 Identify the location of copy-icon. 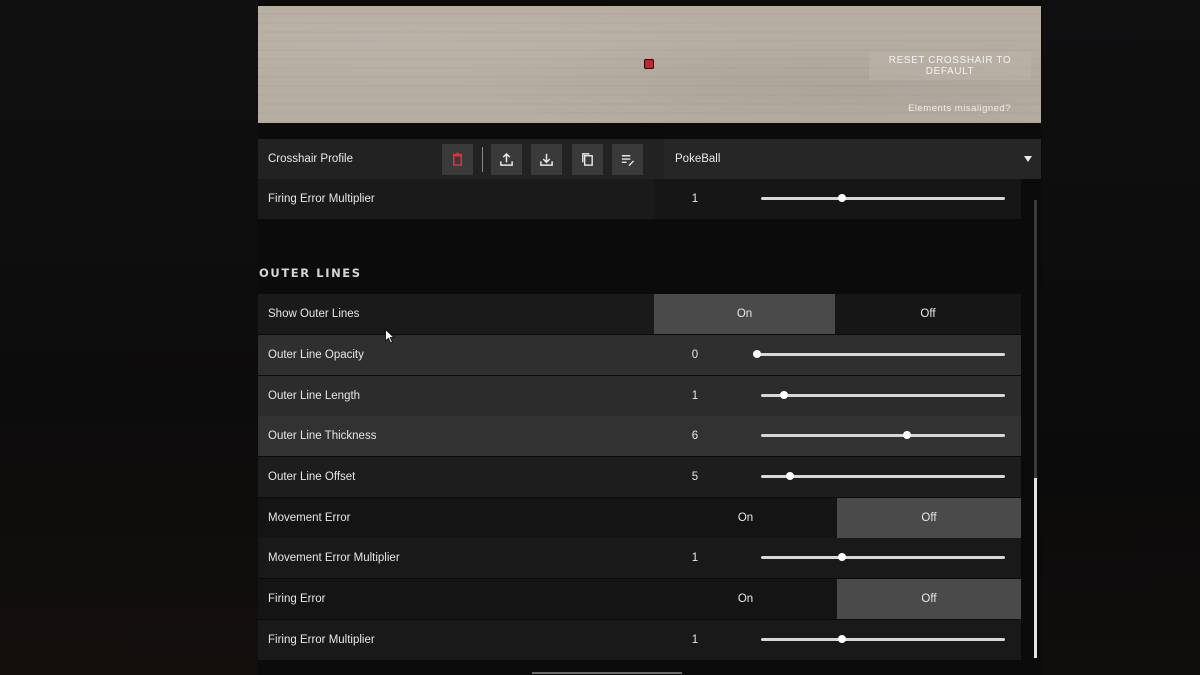
(587, 159).